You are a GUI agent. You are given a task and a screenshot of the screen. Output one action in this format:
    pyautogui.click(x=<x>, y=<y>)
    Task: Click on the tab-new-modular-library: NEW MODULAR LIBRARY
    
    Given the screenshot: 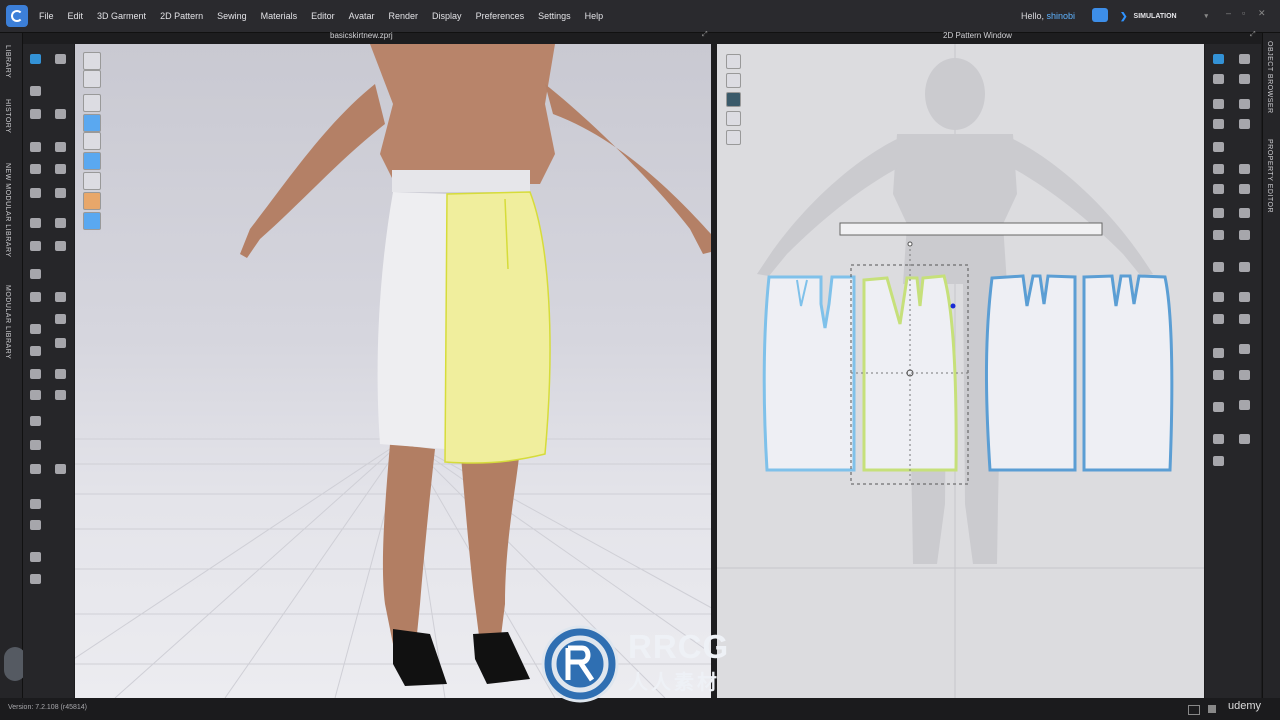 What is the action you would take?
    pyautogui.click(x=7, y=210)
    